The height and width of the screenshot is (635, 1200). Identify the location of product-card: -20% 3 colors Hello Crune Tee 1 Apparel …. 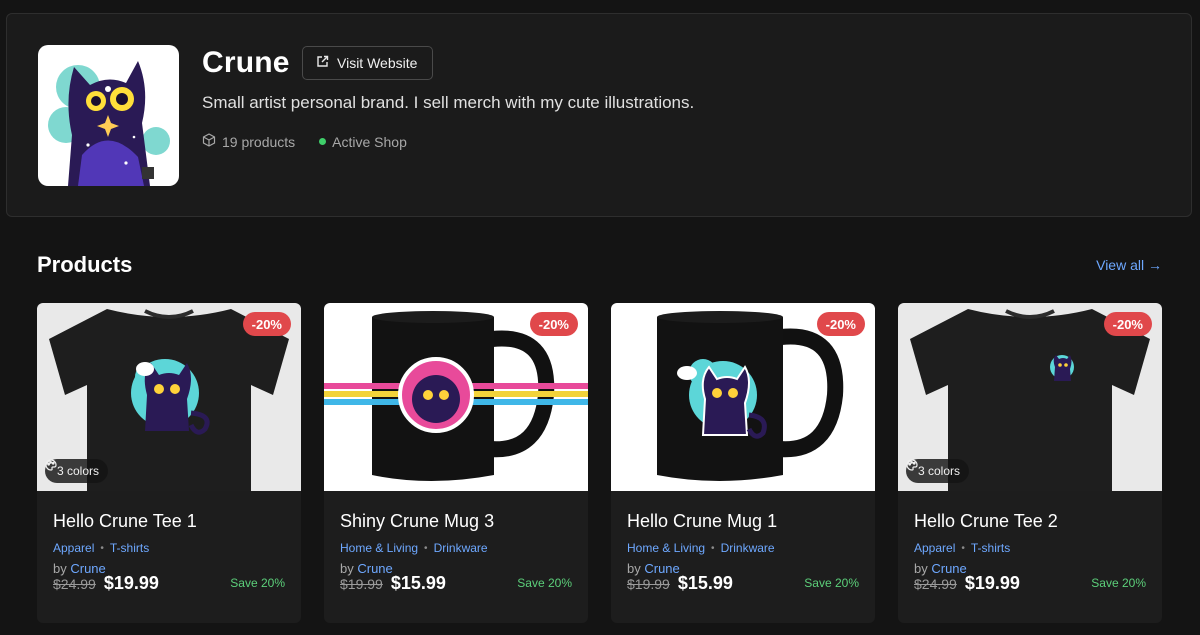
(169, 463).